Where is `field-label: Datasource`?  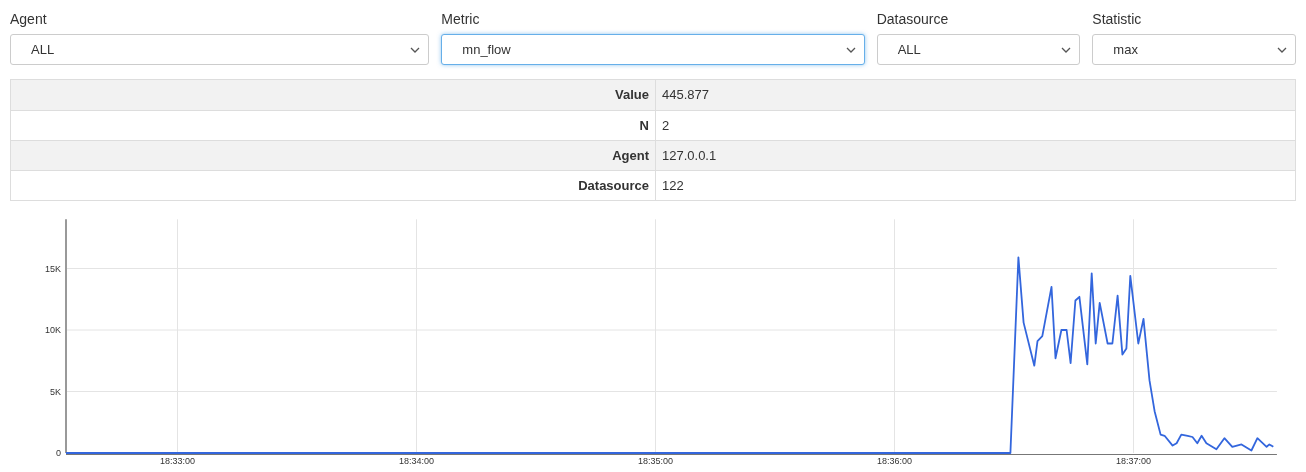
field-label: Datasource is located at coordinates (913, 19).